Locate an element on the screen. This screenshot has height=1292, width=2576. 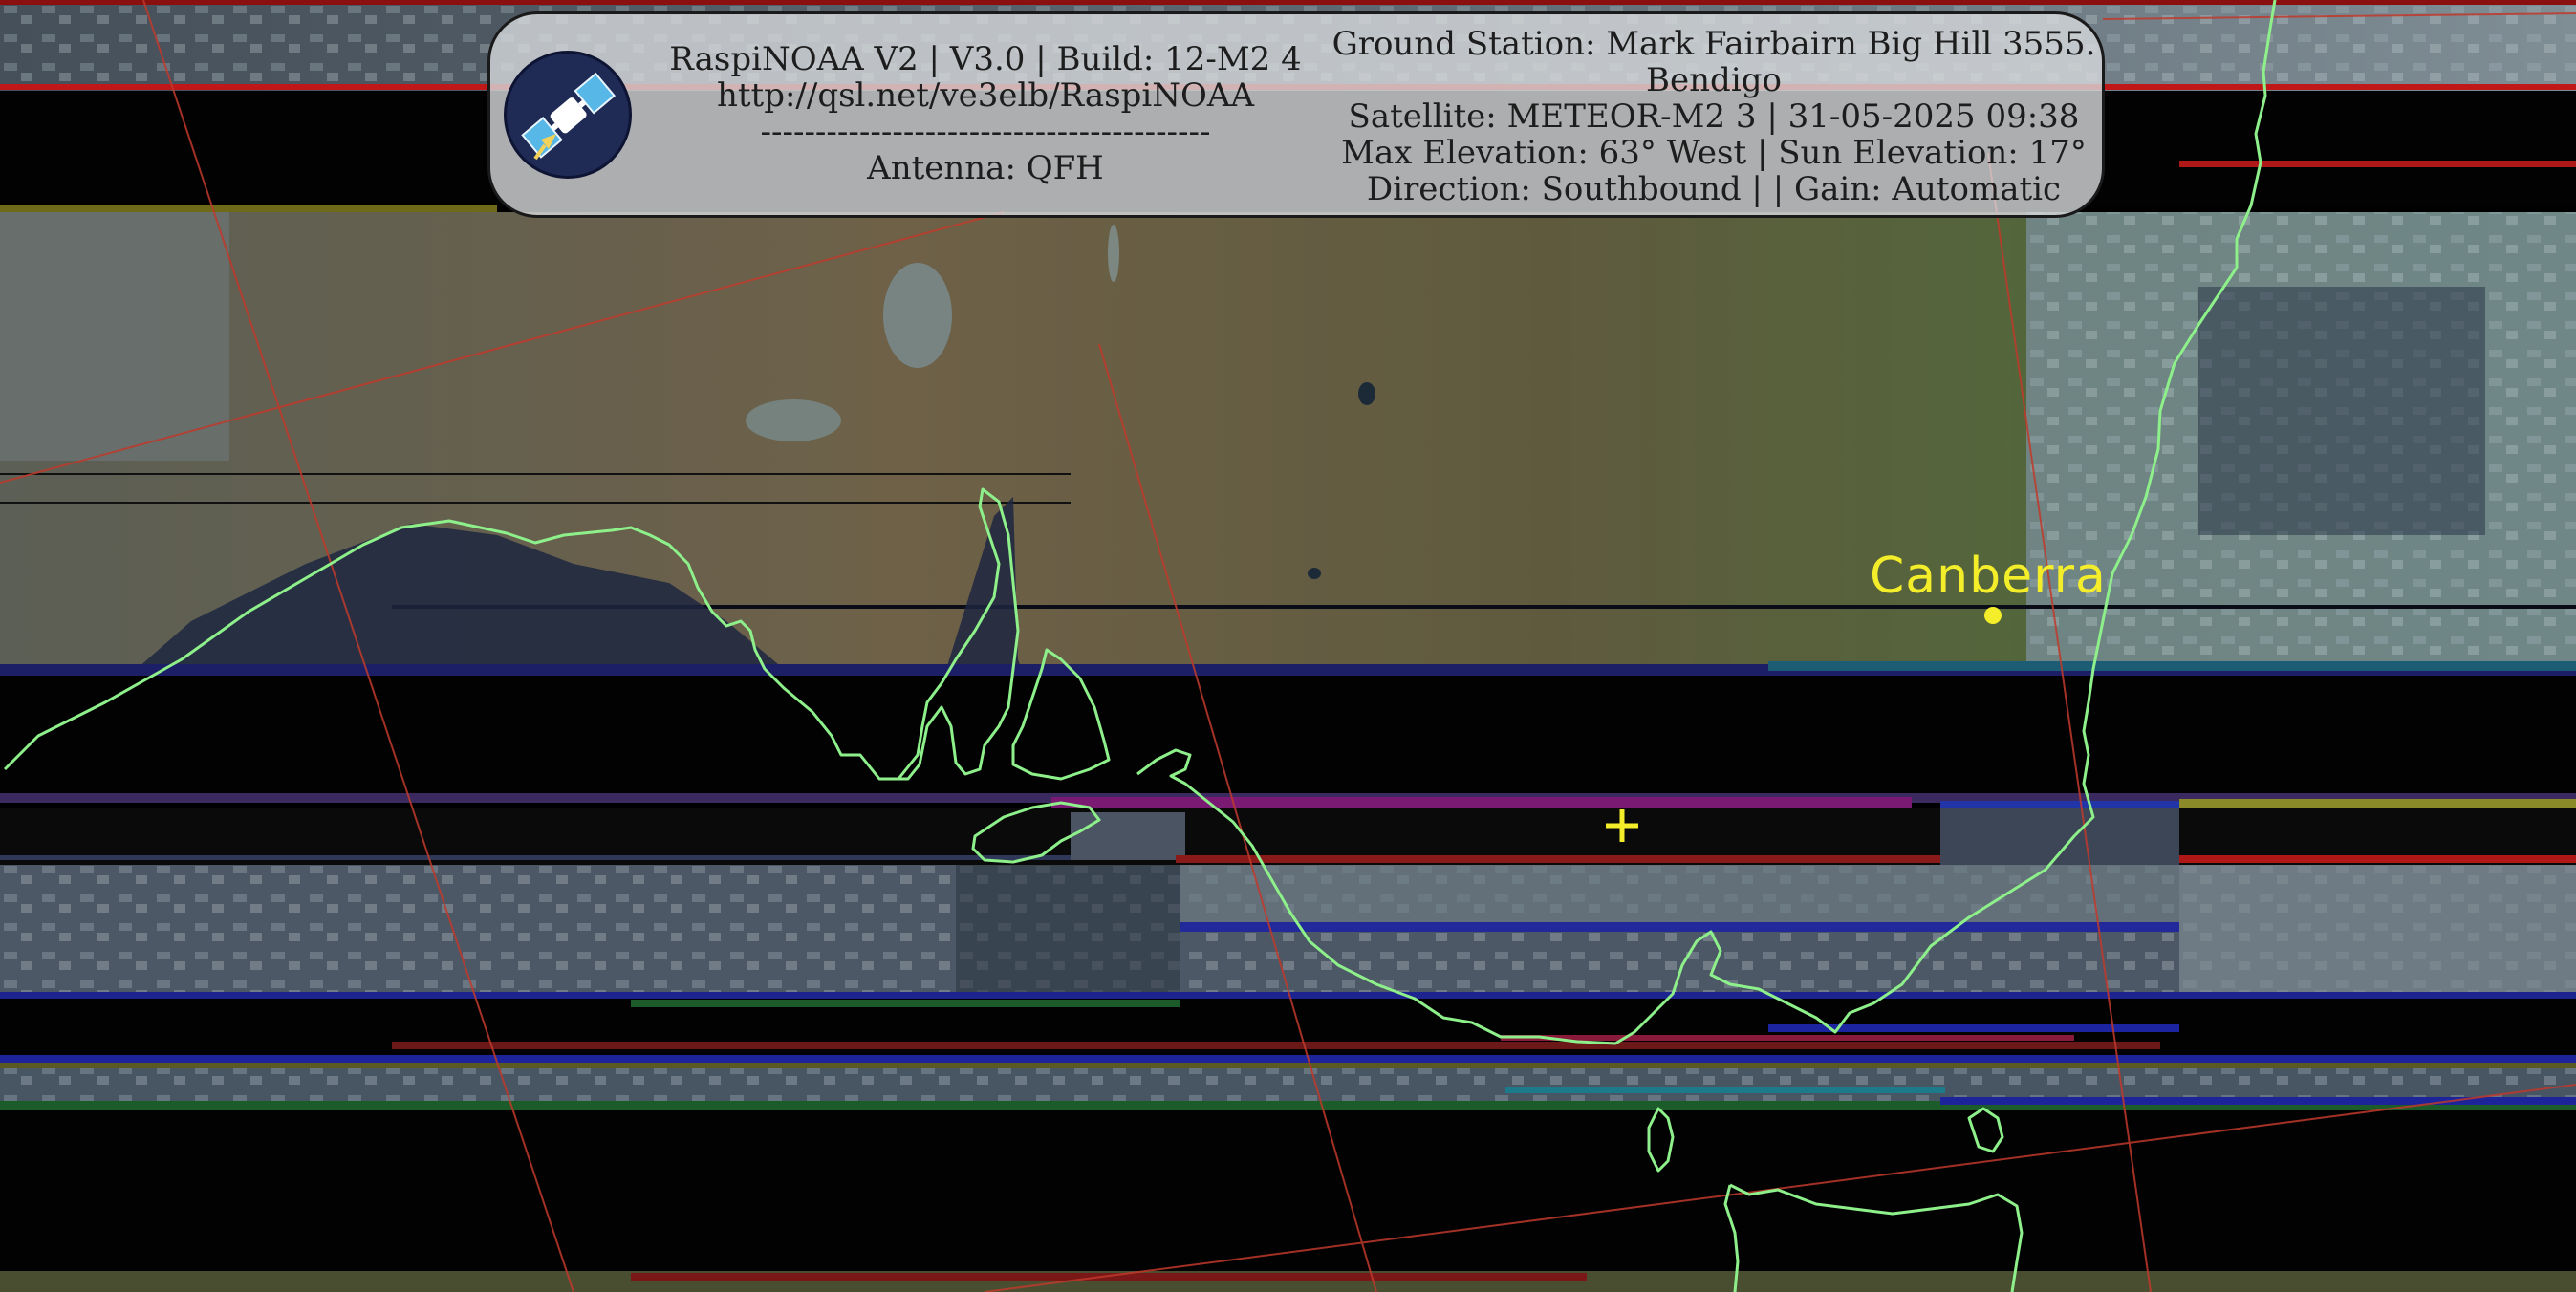
antenna-line: Antenna: QFH is located at coordinates (985, 168).